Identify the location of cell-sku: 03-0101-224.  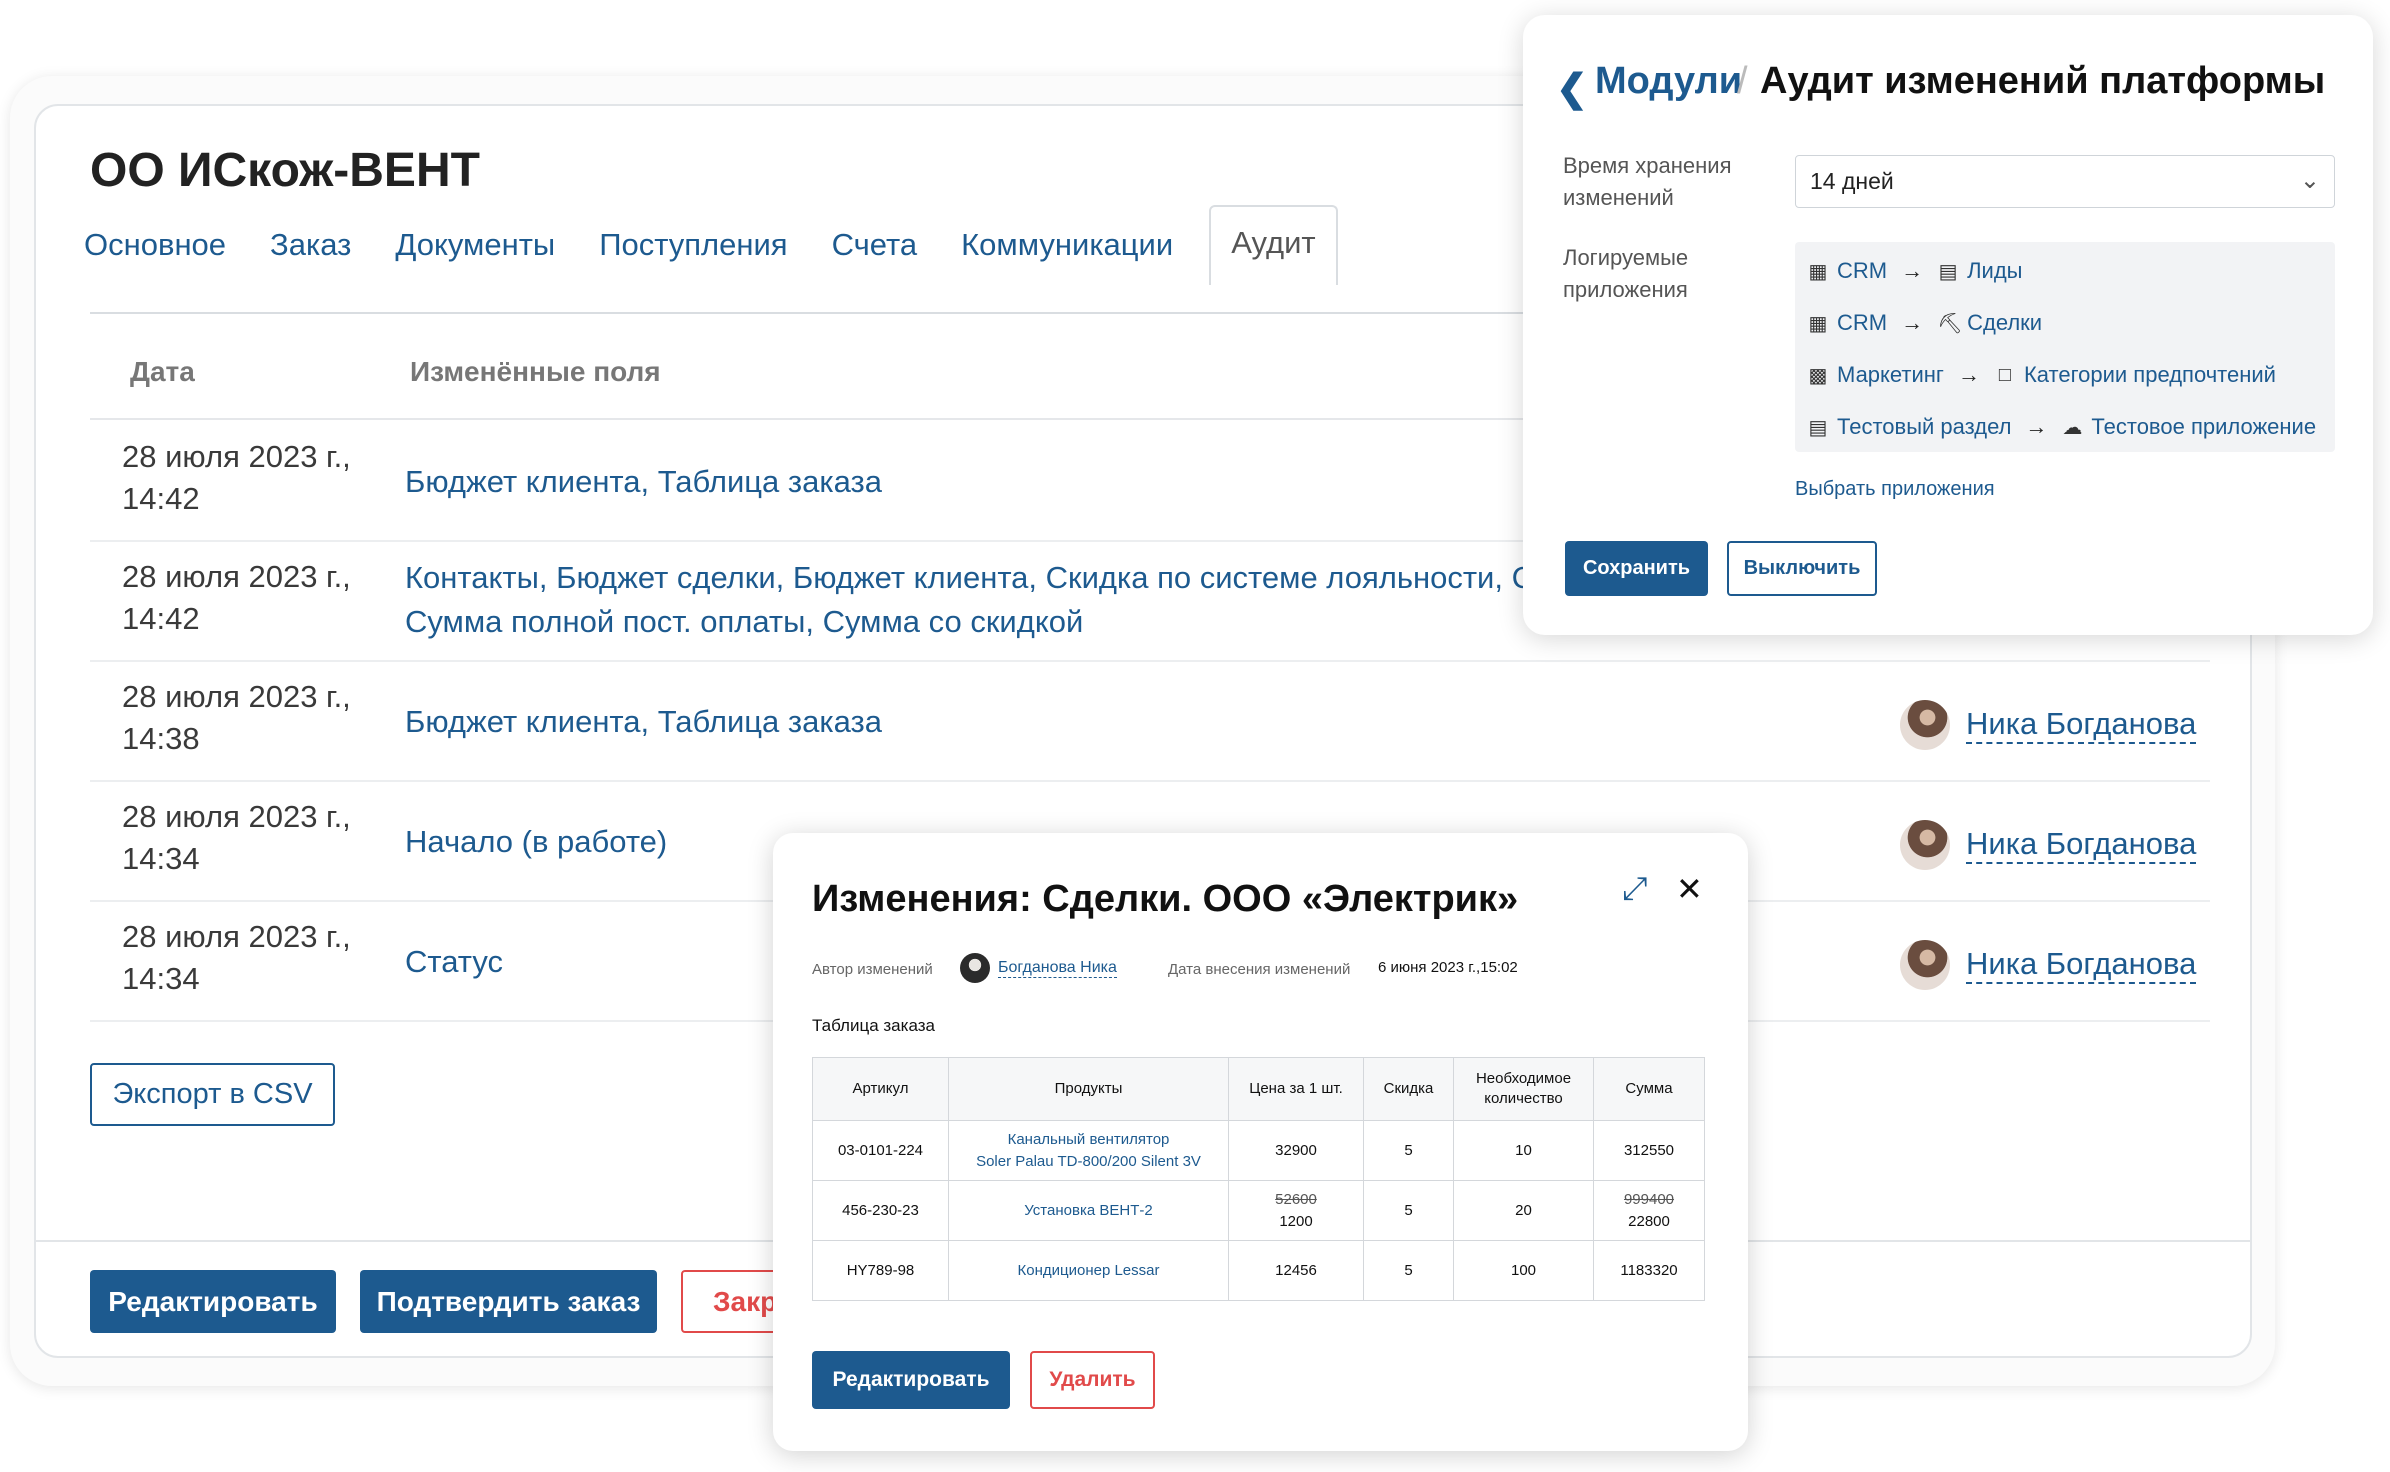
(880, 1150).